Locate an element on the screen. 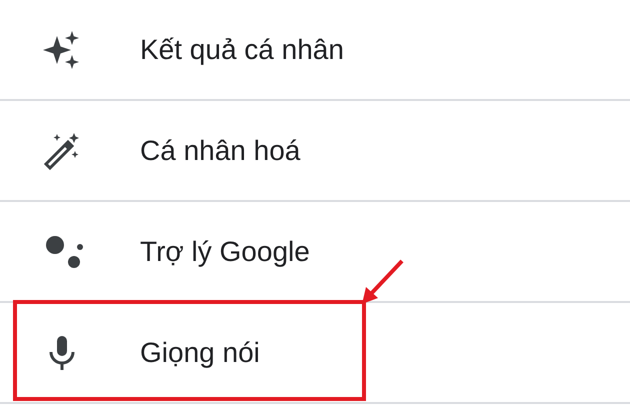 This screenshot has height=406, width=630. item-label: Trợ lý Google is located at coordinates (225, 251).